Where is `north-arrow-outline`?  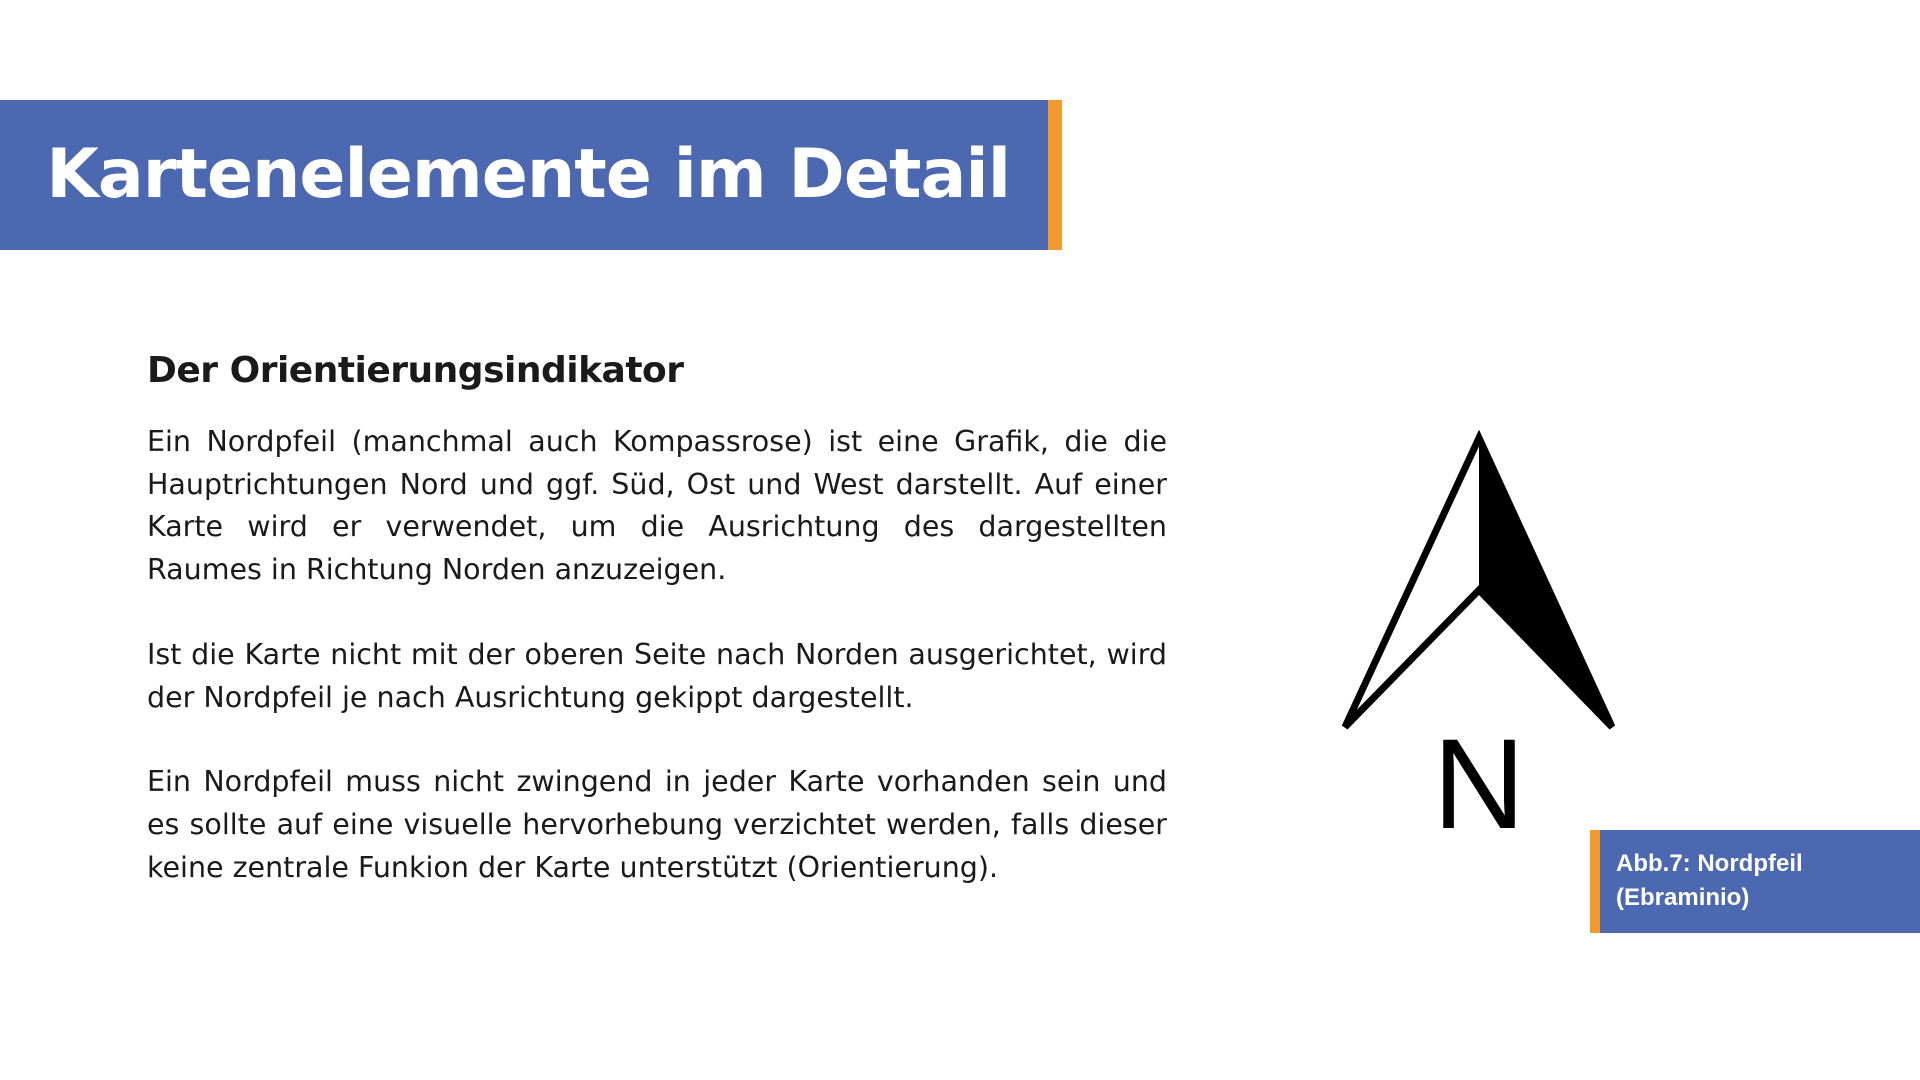
north-arrow-outline is located at coordinates (1478, 580).